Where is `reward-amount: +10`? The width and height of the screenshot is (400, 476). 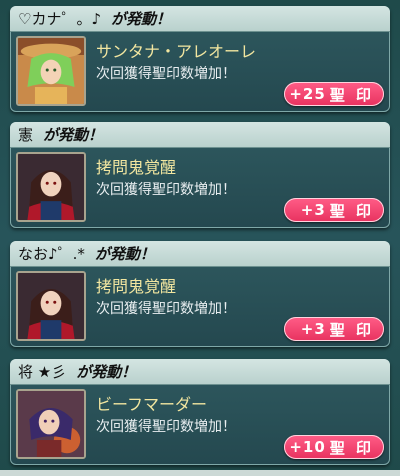 reward-amount: +10 is located at coordinates (307, 447).